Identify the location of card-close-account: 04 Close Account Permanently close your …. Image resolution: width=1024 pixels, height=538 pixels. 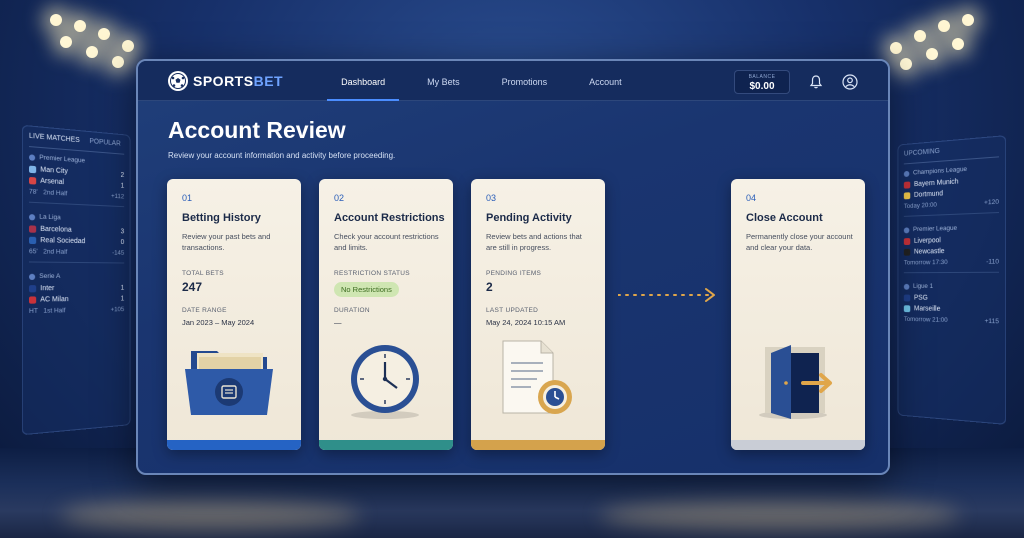
(798, 314).